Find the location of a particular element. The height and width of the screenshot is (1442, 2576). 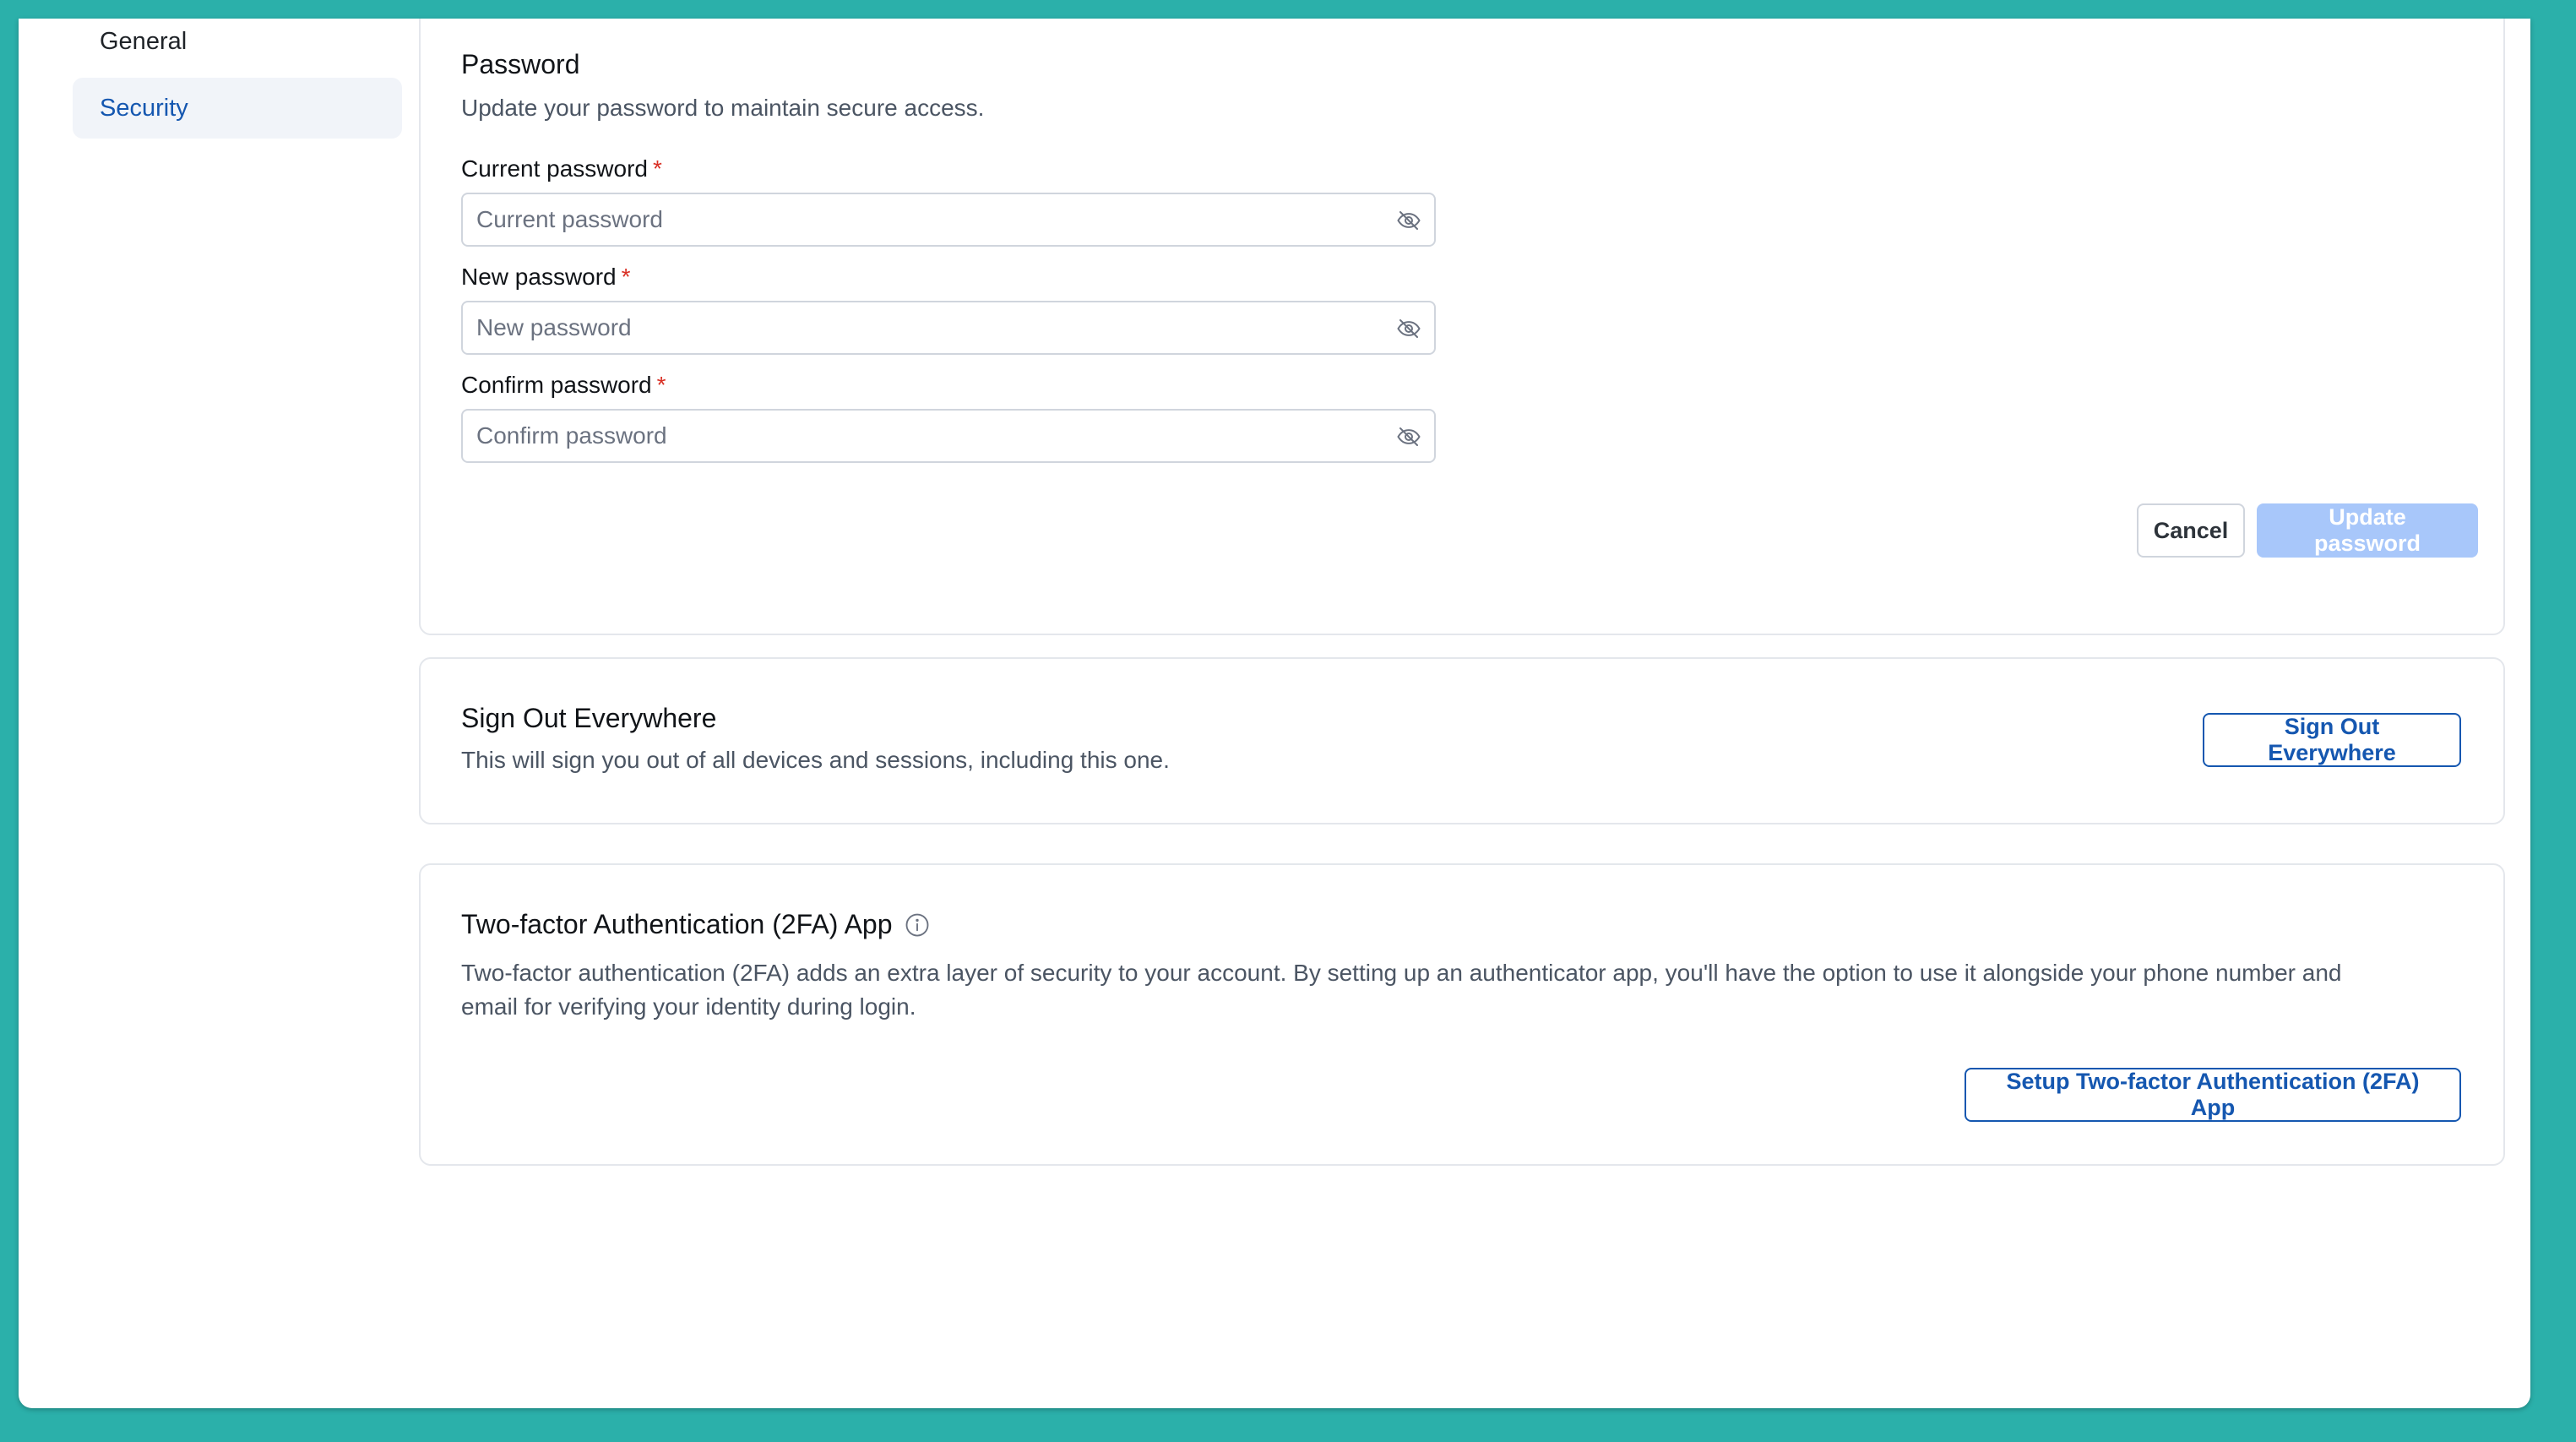

confirm-password-label: Confirm password * is located at coordinates (563, 385).